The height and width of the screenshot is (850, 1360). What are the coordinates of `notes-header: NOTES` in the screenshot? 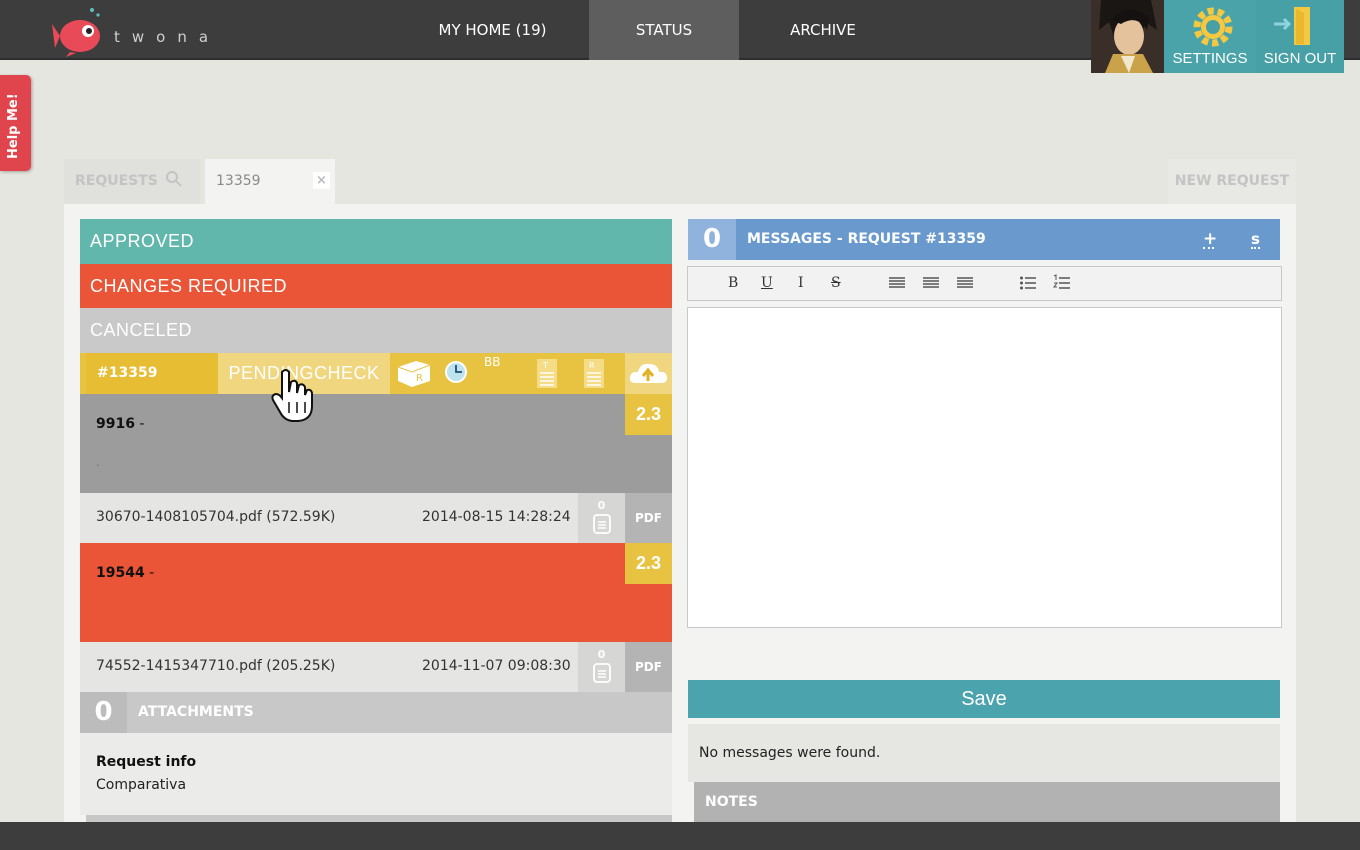 It's located at (987, 802).